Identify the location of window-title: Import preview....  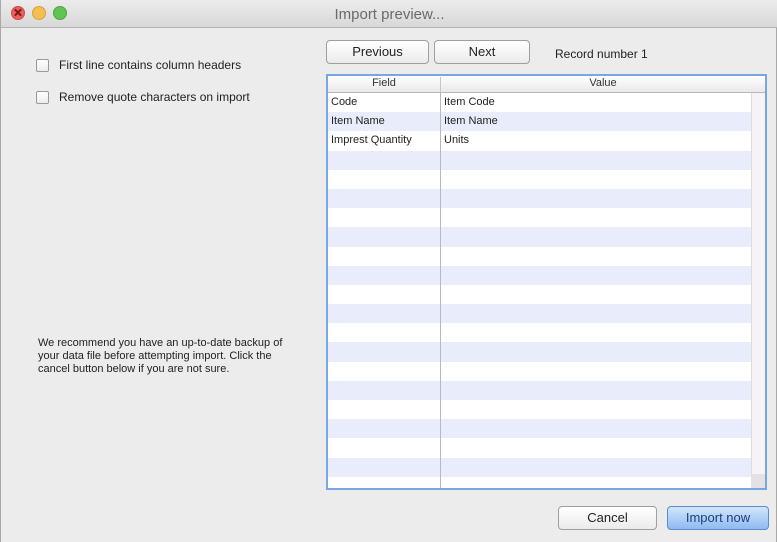
(389, 14).